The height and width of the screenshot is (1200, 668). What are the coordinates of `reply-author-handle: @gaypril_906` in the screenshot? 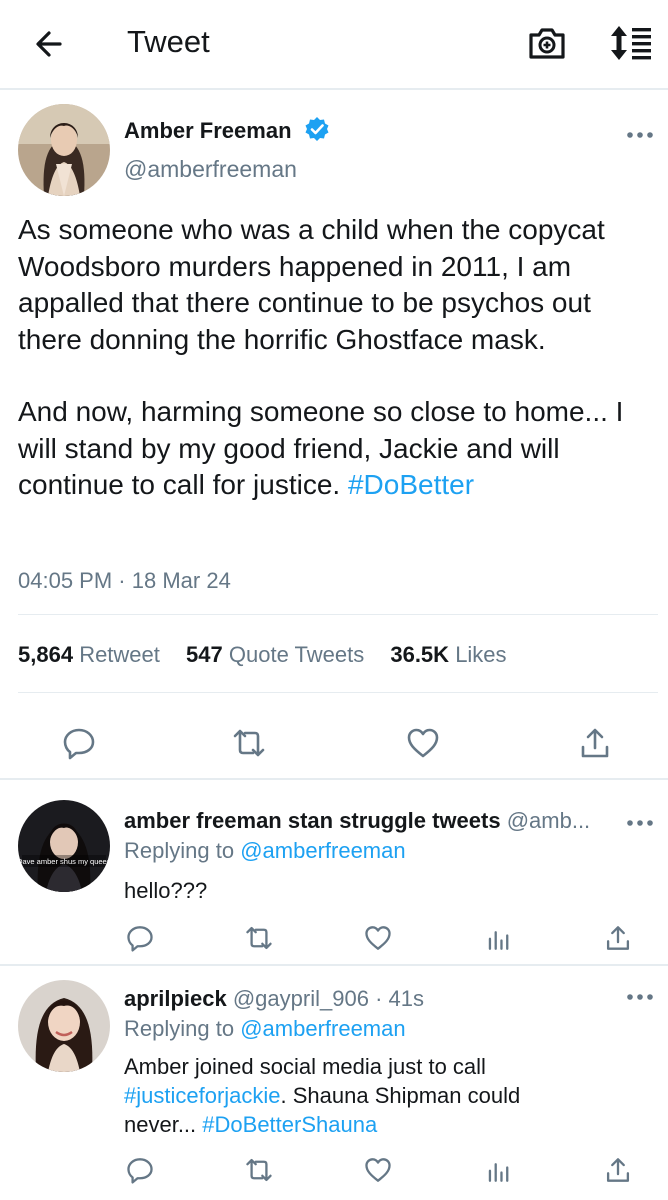 It's located at (300, 998).